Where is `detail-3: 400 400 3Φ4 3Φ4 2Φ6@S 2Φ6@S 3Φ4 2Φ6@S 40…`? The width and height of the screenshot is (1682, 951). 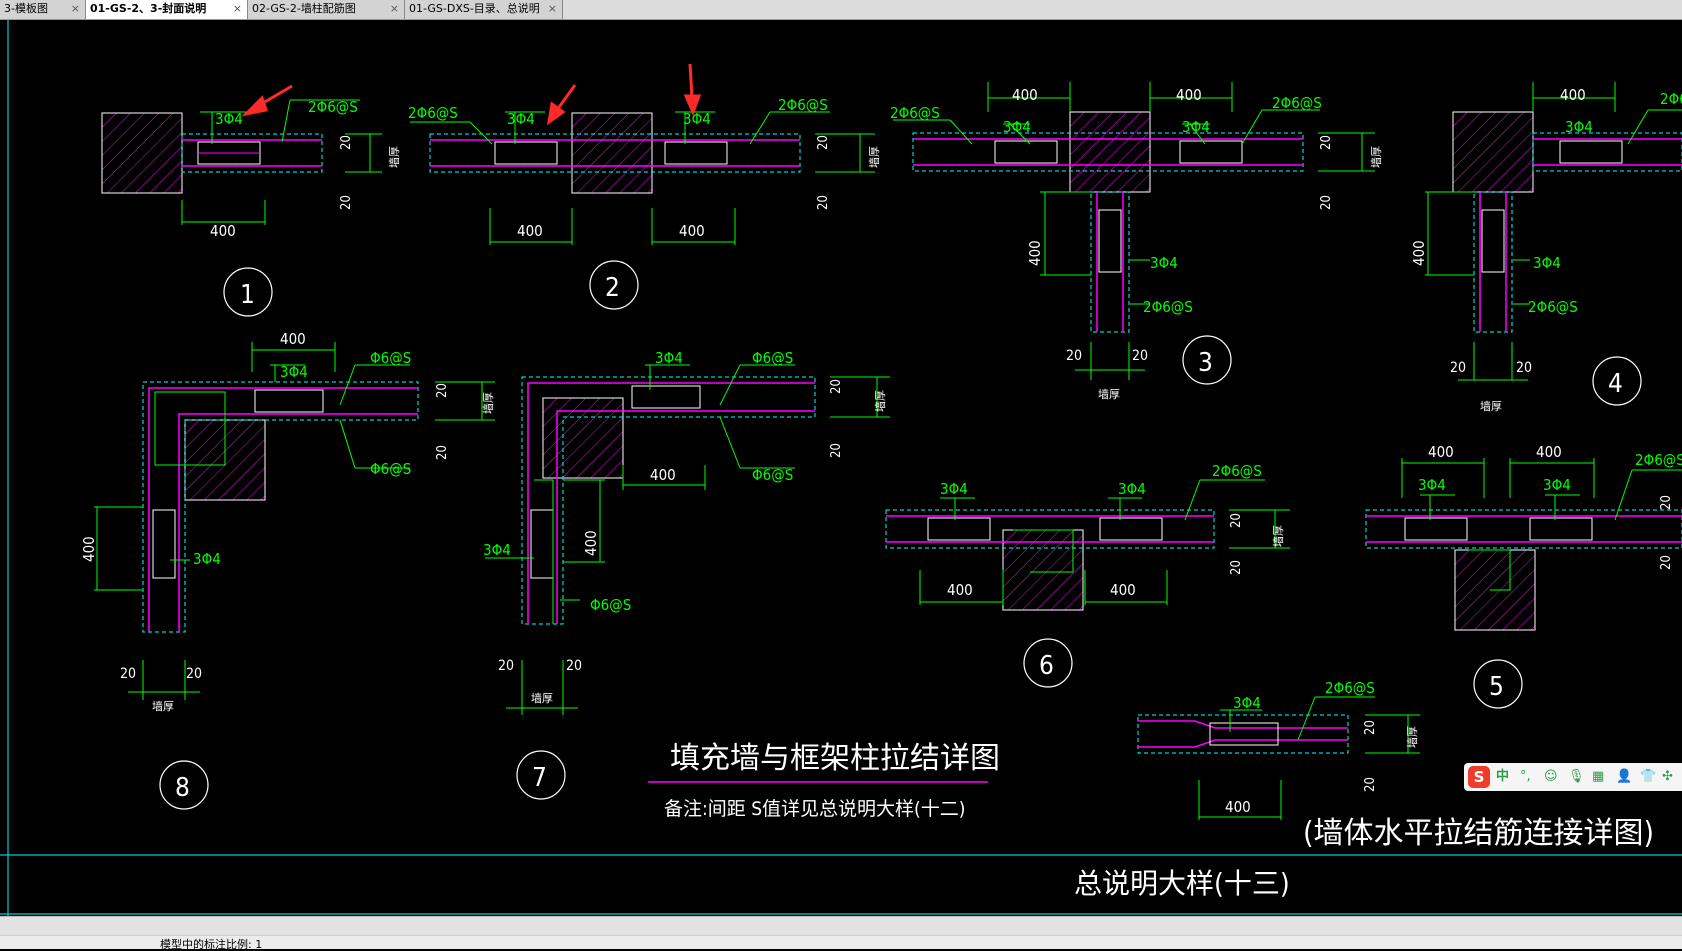
detail-3: 400 400 3Φ4 3Φ4 2Φ6@S 2Φ6@S 3Φ4 2Φ6@S 40… is located at coordinates (1136, 241).